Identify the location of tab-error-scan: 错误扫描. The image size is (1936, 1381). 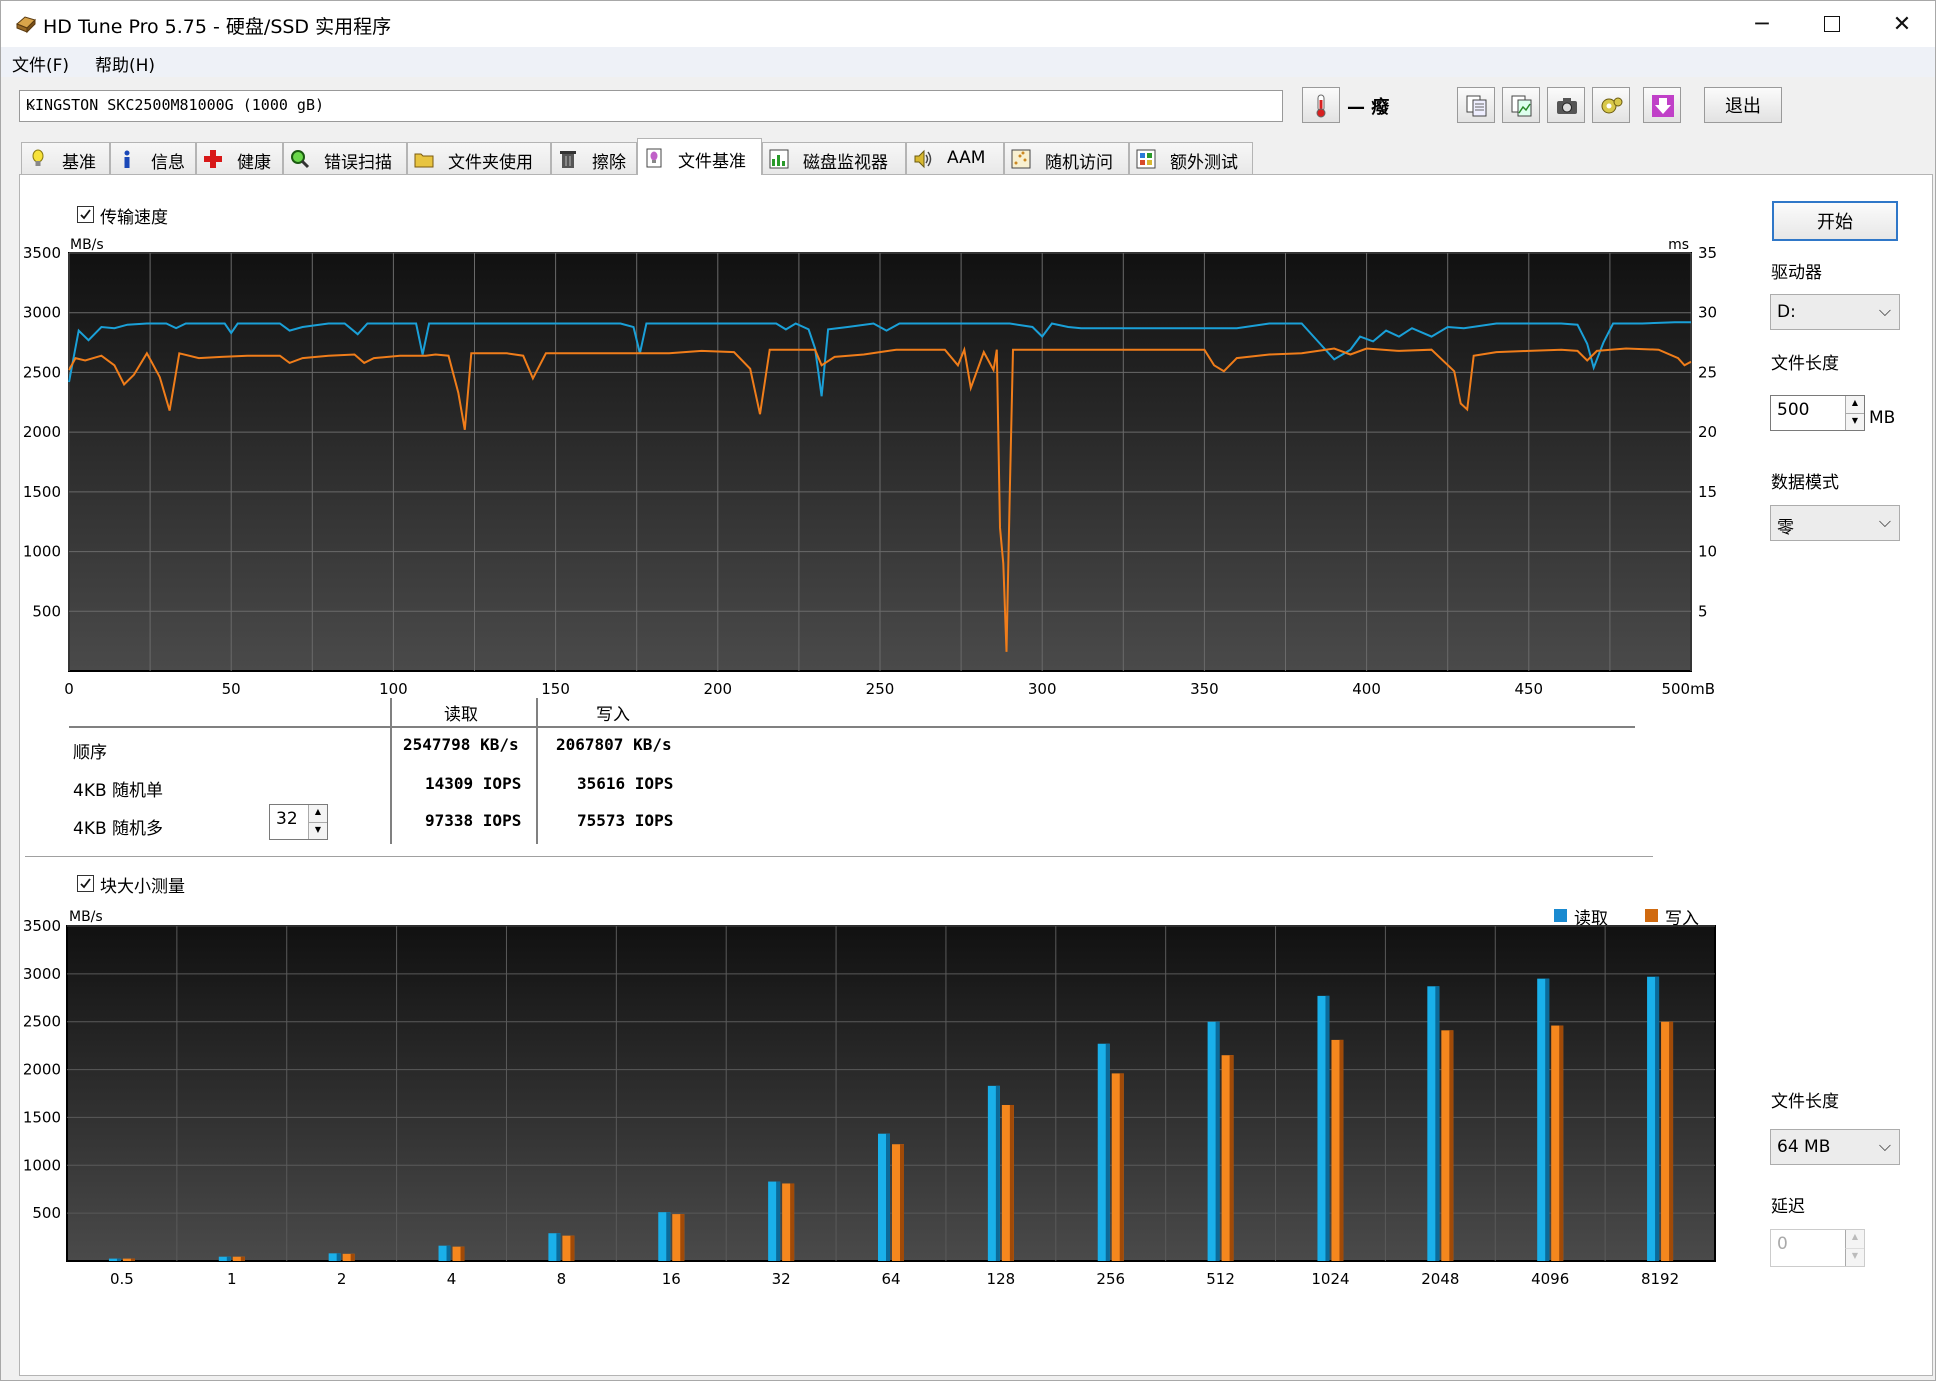
(345, 158).